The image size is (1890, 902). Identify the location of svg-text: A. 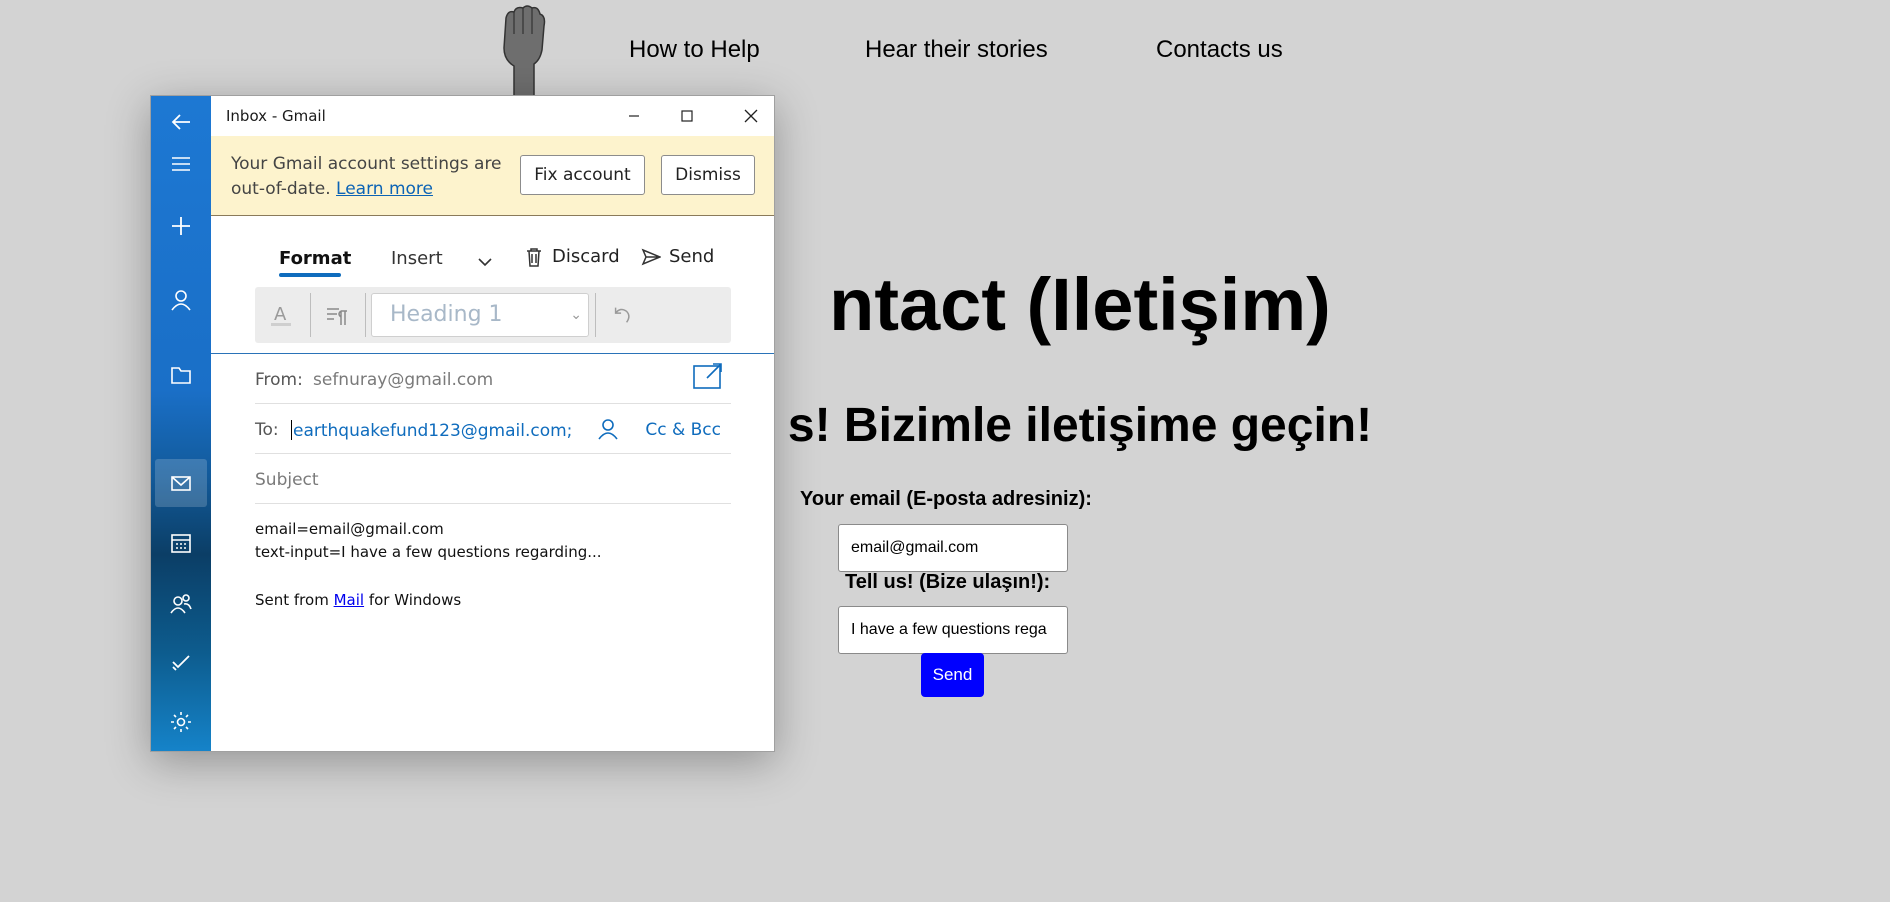
(280, 314).